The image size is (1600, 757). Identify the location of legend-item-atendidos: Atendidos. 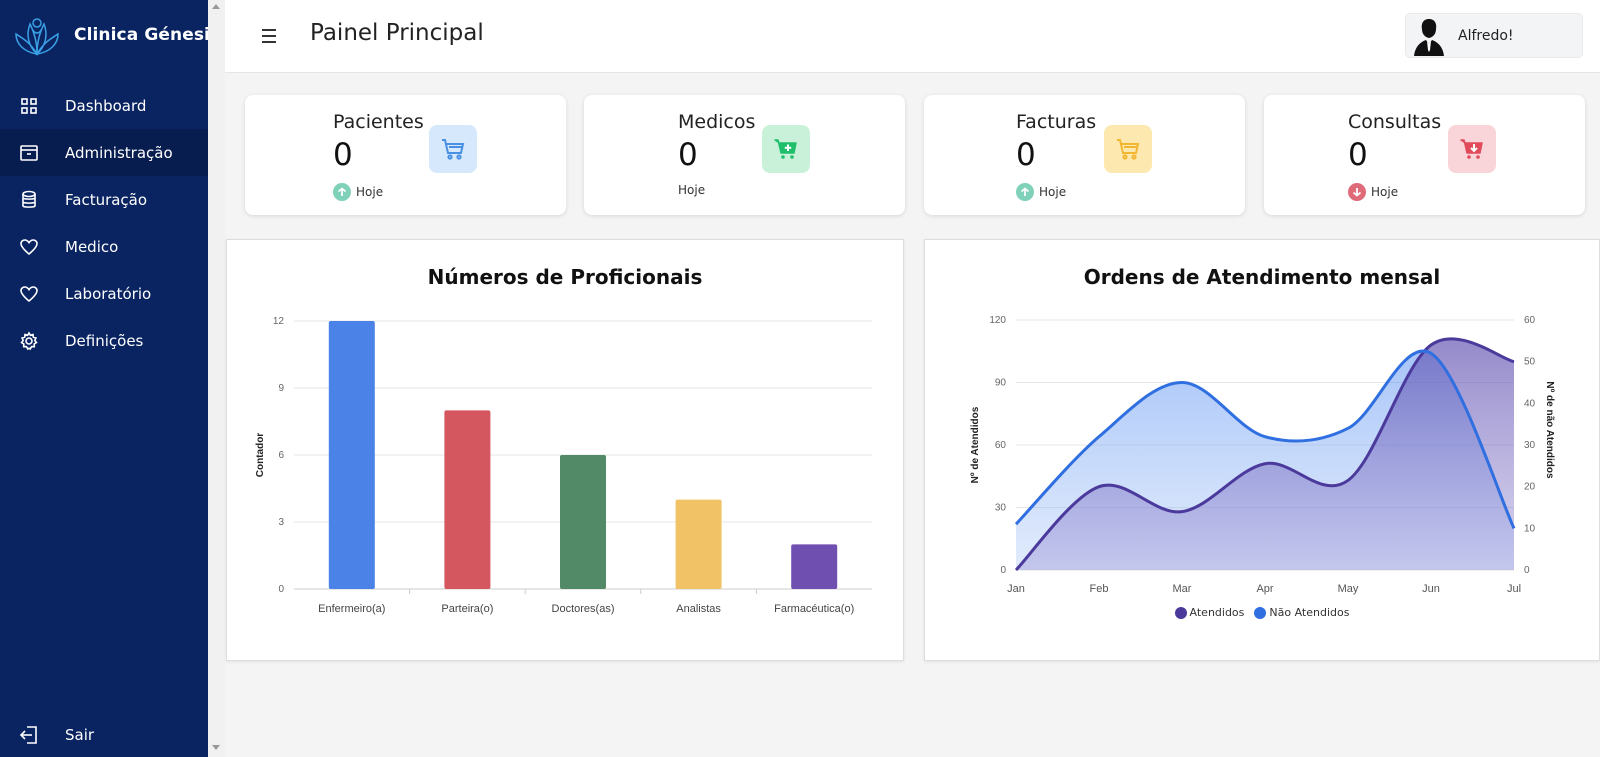
(1209, 612).